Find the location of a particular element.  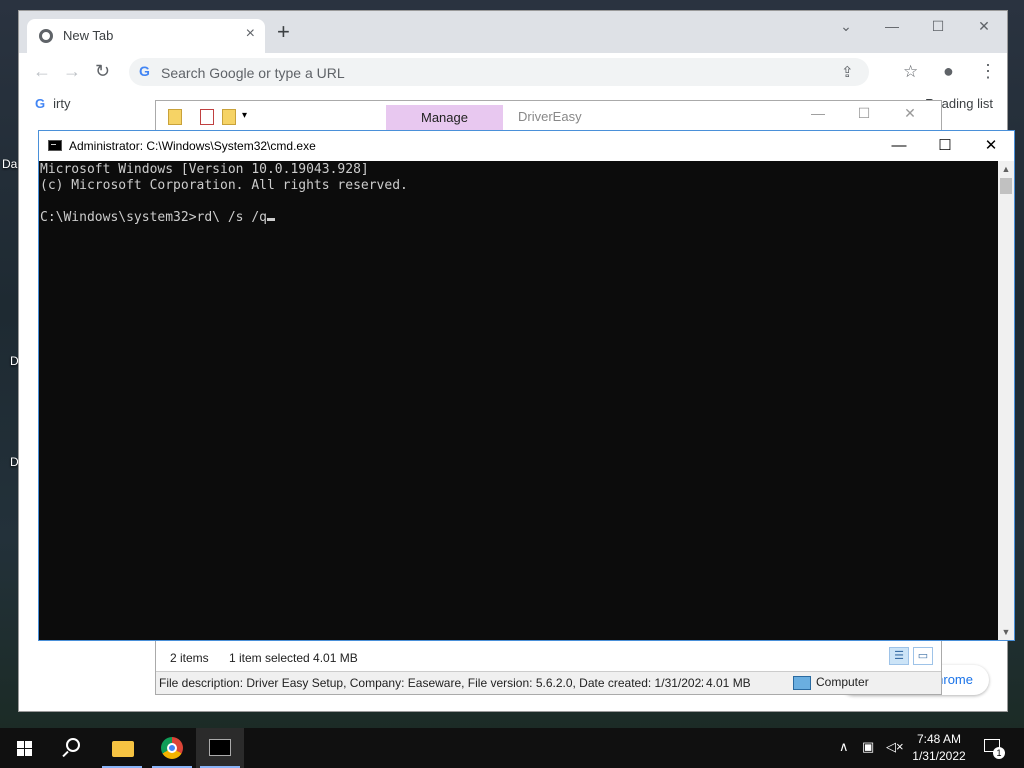

menu-icon: ⋮ is located at coordinates (988, 71).